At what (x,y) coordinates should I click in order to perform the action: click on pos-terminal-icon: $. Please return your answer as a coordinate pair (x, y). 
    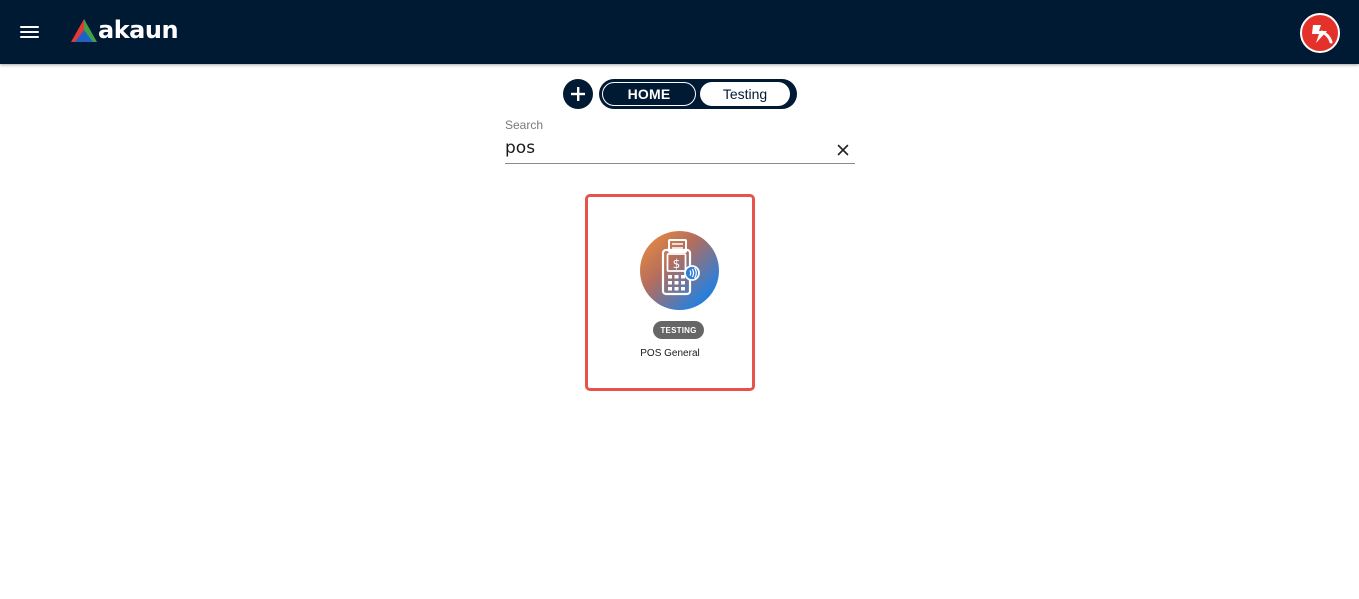
    Looking at the image, I should click on (679, 270).